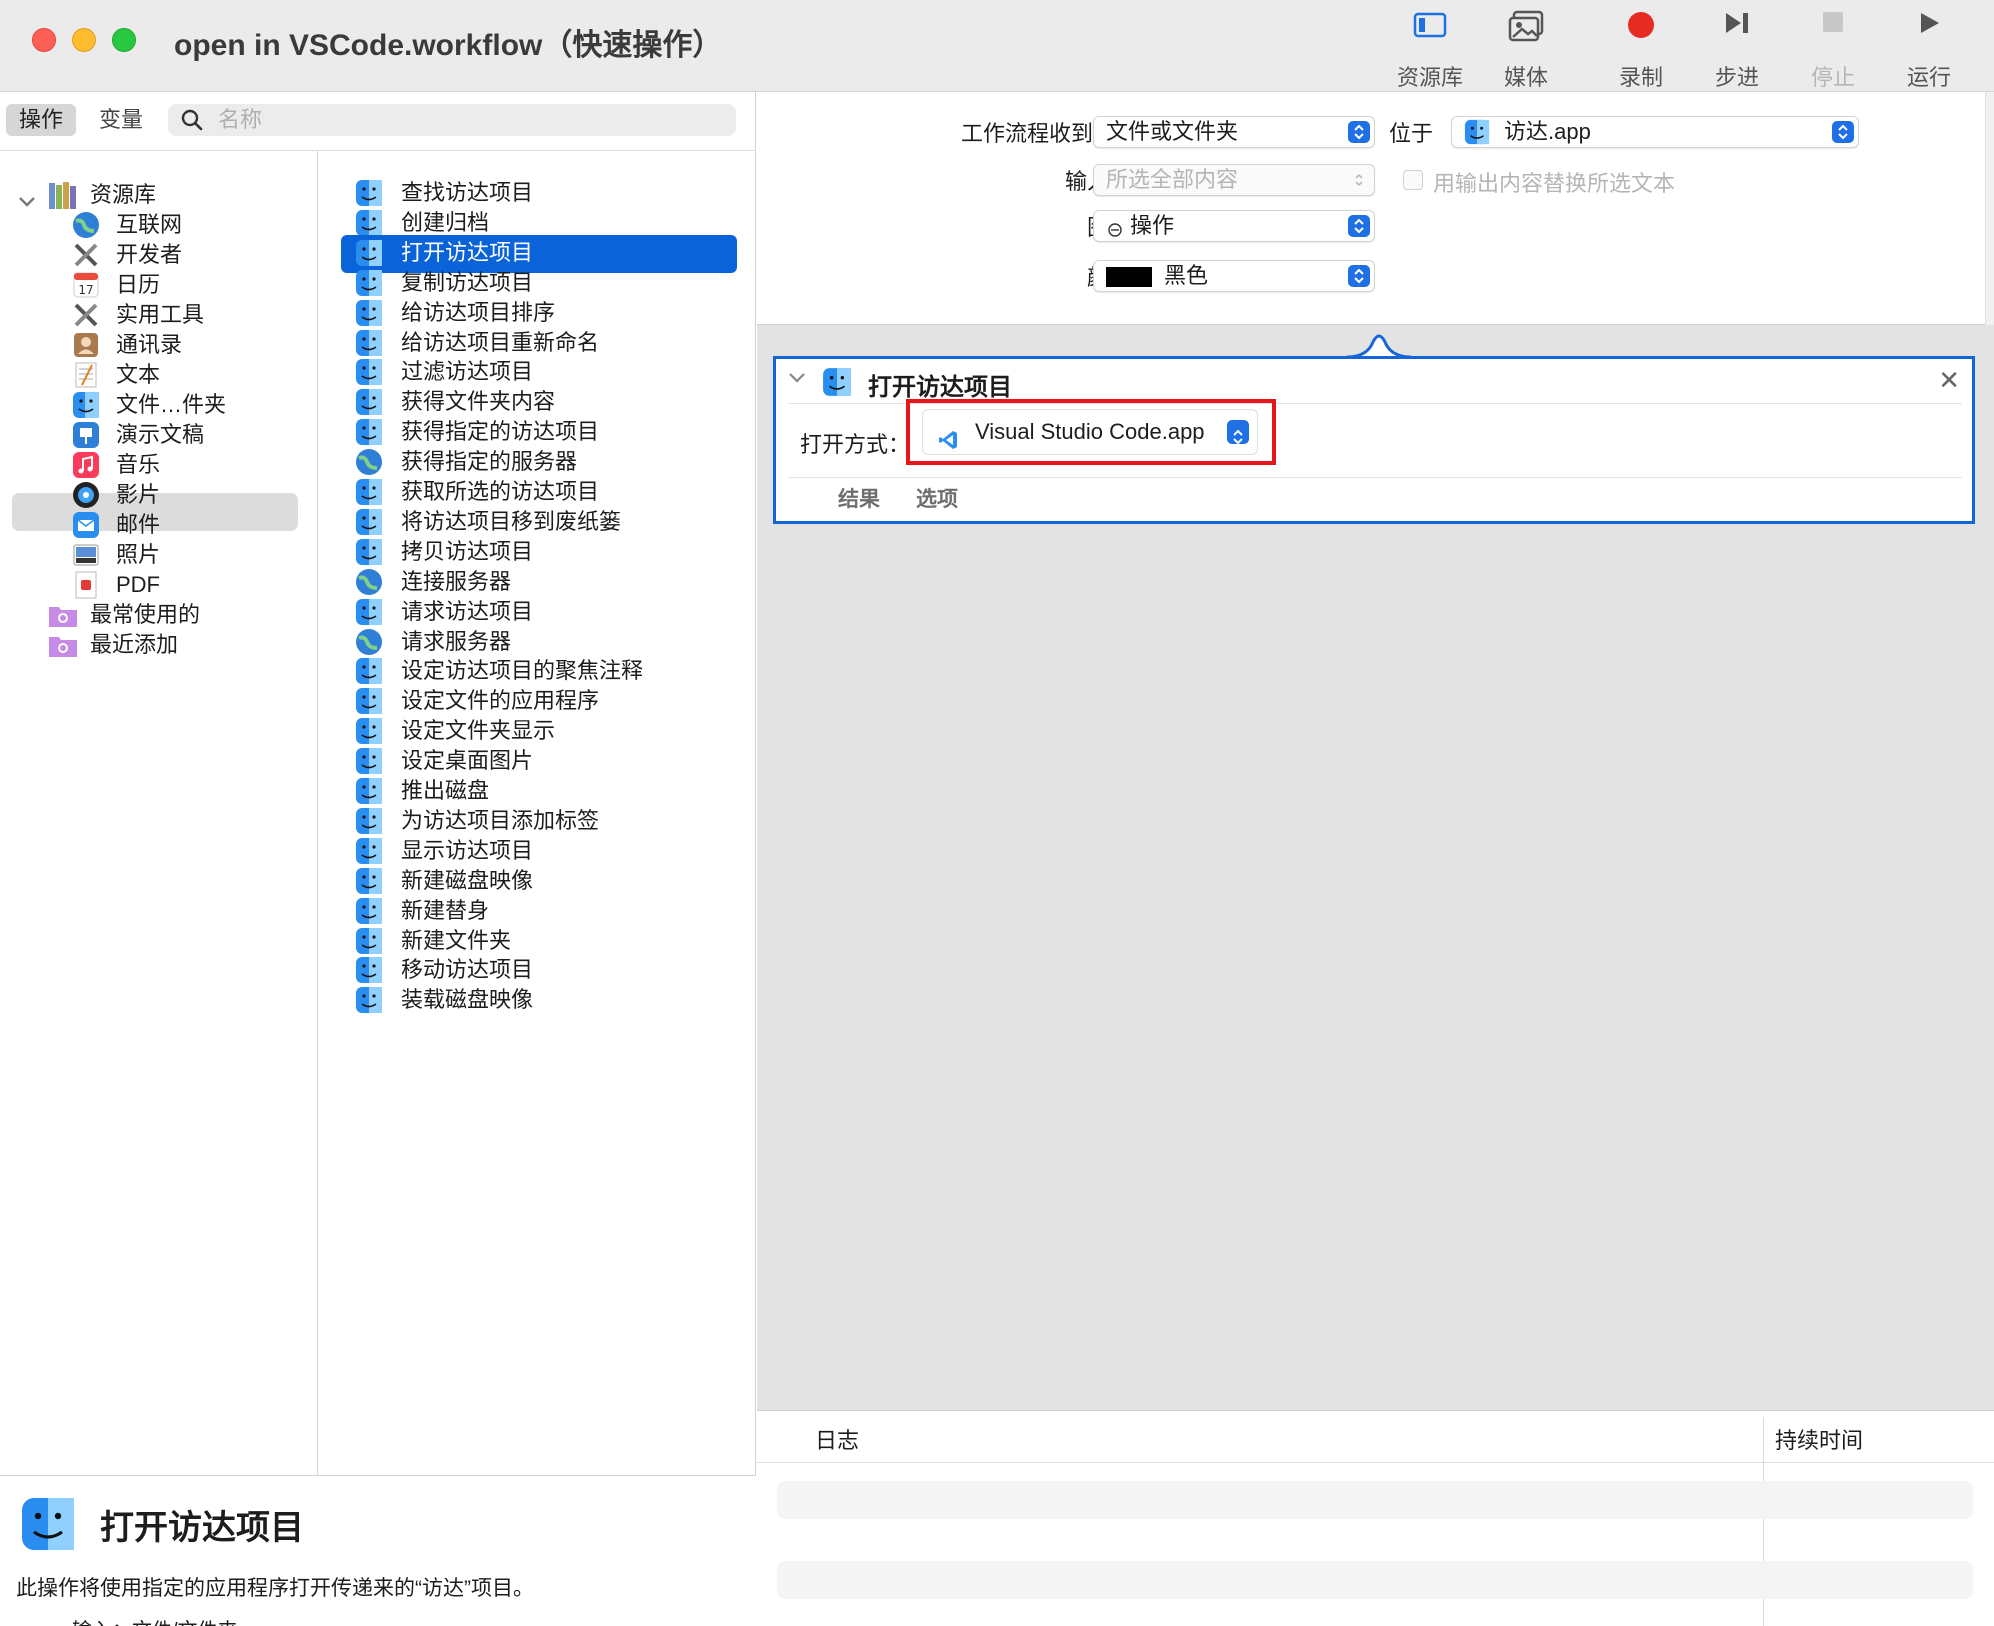 The height and width of the screenshot is (1626, 1994). What do you see at coordinates (155, 1620) in the screenshot?
I see `description-input: 输入：文件/文件夹` at bounding box center [155, 1620].